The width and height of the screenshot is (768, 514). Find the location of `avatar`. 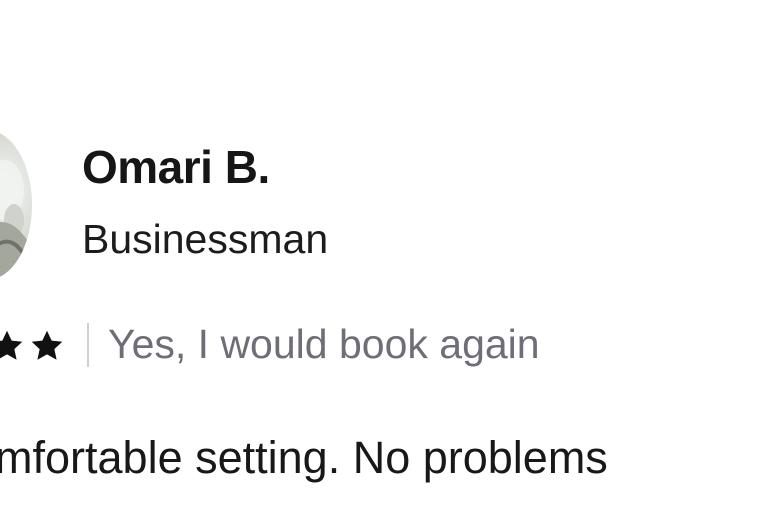

avatar is located at coordinates (16, 205).